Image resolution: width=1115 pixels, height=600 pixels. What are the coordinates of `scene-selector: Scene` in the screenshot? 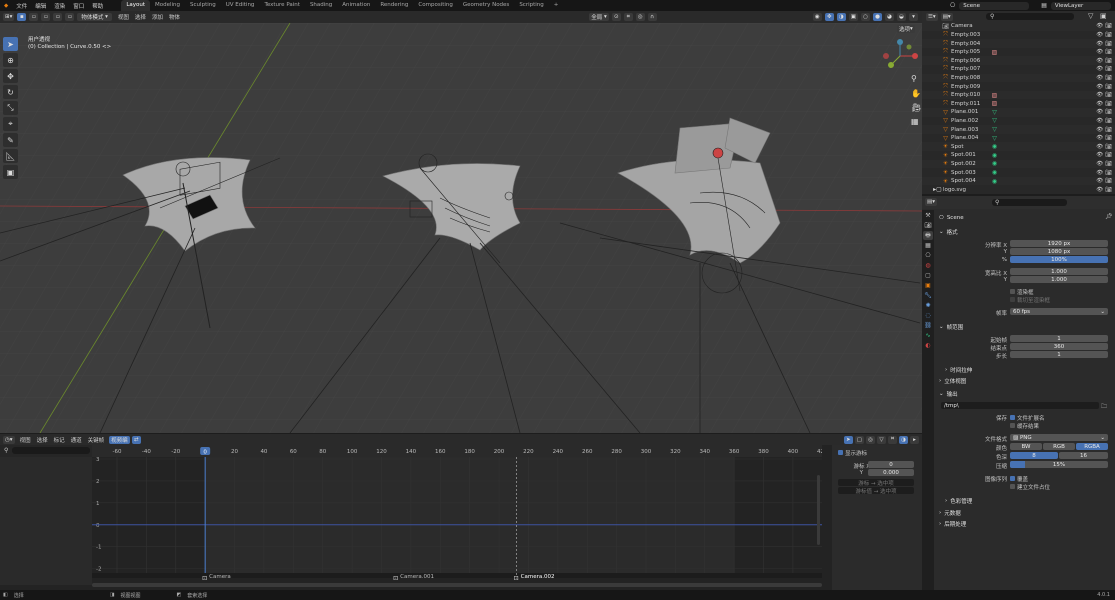 It's located at (994, 5).